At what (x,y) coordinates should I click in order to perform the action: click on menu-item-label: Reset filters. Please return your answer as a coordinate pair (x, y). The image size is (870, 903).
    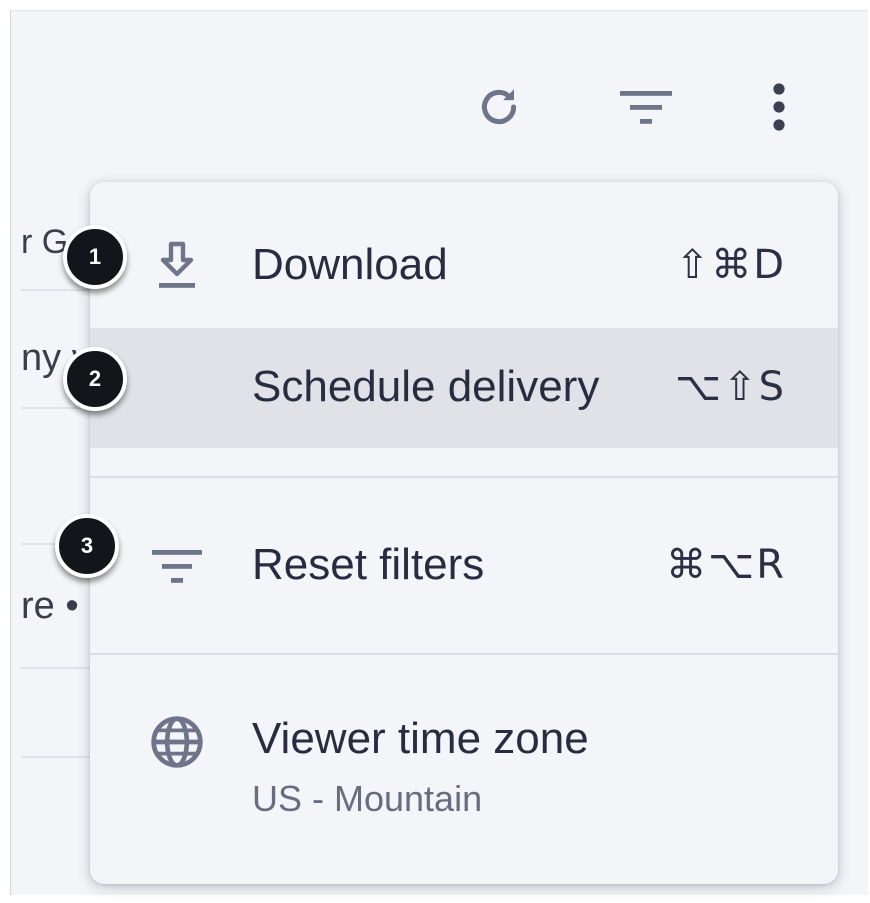
    Looking at the image, I should click on (368, 564).